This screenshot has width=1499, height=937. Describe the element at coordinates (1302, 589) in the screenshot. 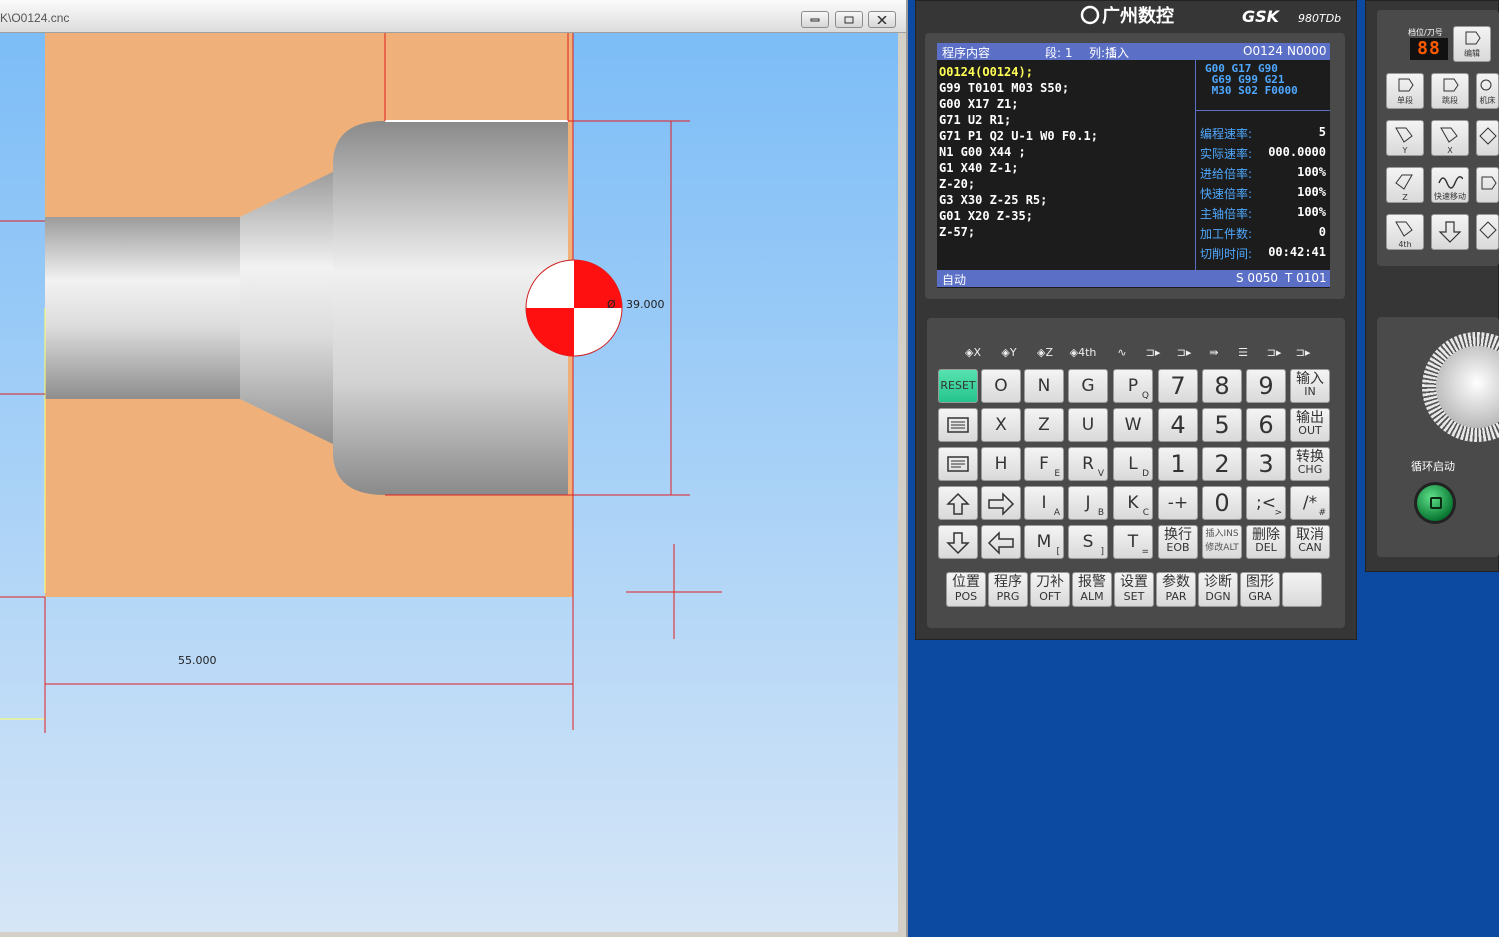

I see `blank-button` at that location.